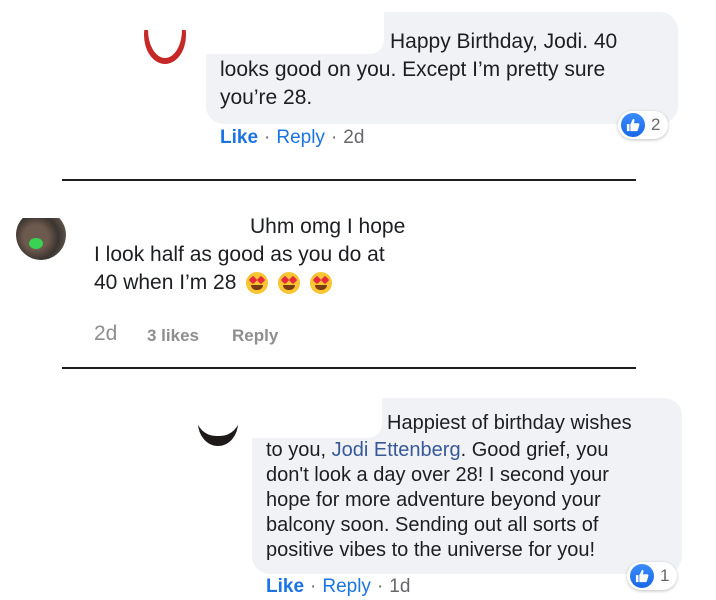 This screenshot has width=716, height=600. I want to click on reaction-badge: 1, so click(652, 576).